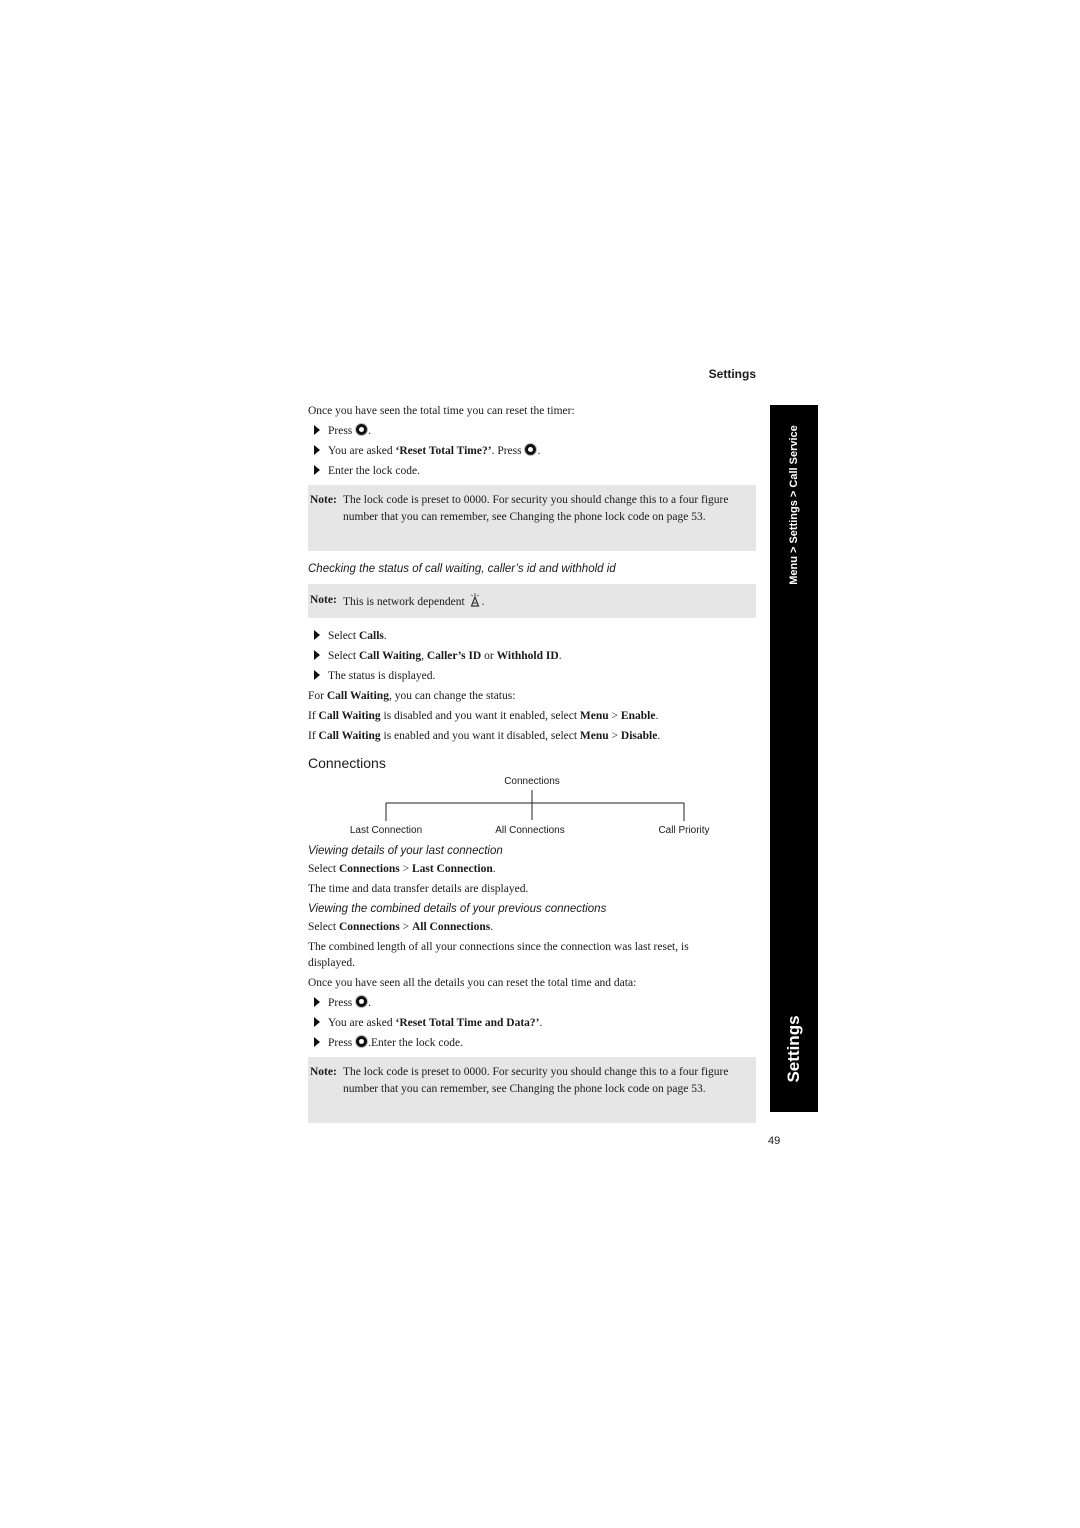 Image resolution: width=1080 pixels, height=1528 pixels. What do you see at coordinates (452, 869) in the screenshot?
I see `menu-term: Last Connection` at bounding box center [452, 869].